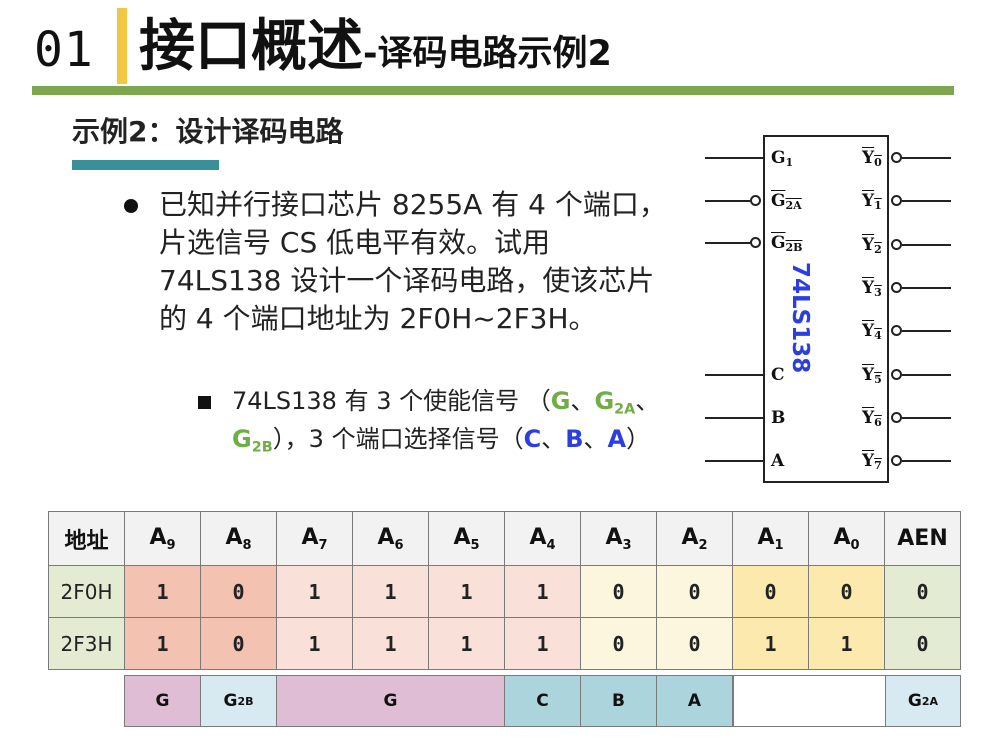  I want to click on pin-label: Y4, so click(872, 332).